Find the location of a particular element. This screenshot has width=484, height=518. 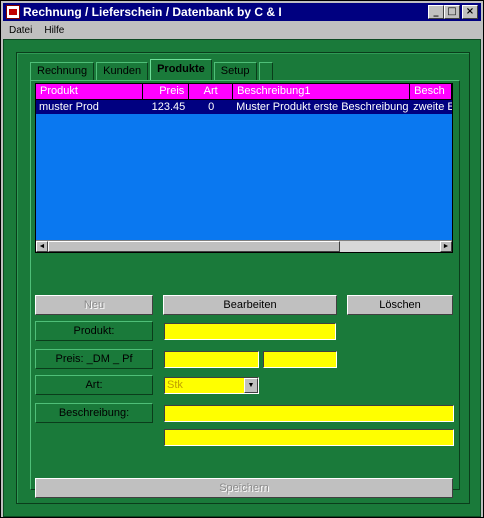

loeschen-button: Löschen is located at coordinates (400, 305).